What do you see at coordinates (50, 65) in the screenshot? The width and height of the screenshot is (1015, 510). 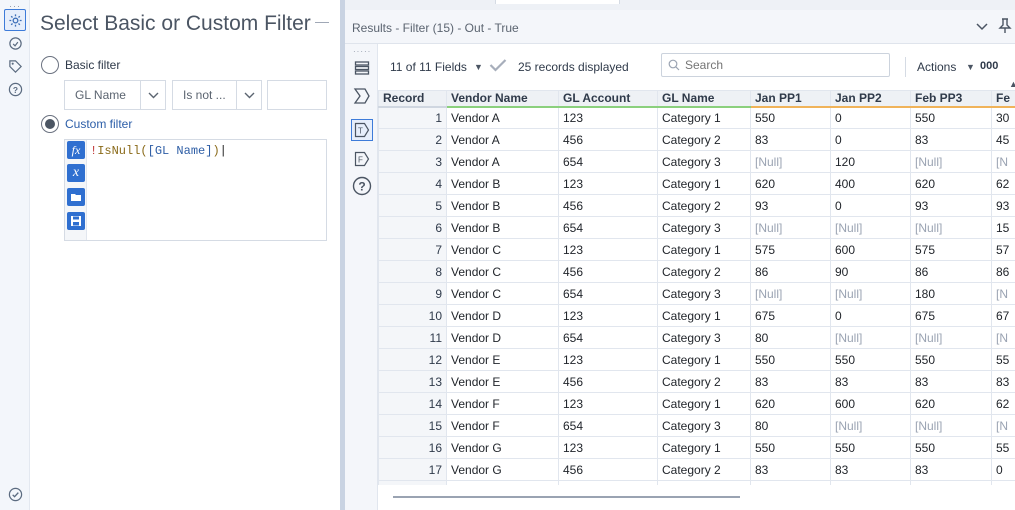 I see `basic-filter-radio` at bounding box center [50, 65].